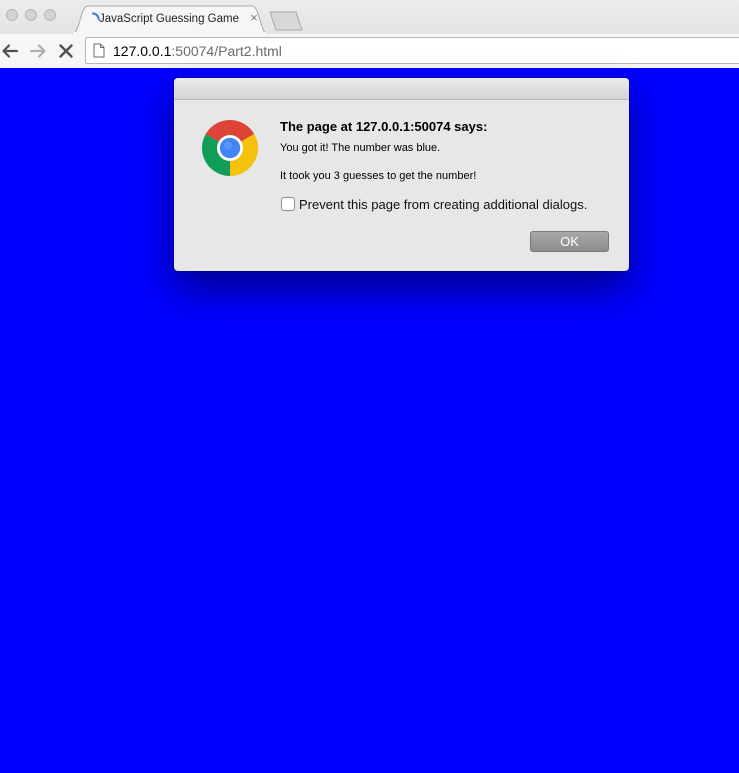 This screenshot has height=773, width=739. I want to click on back-arrow-icon, so click(10, 51).